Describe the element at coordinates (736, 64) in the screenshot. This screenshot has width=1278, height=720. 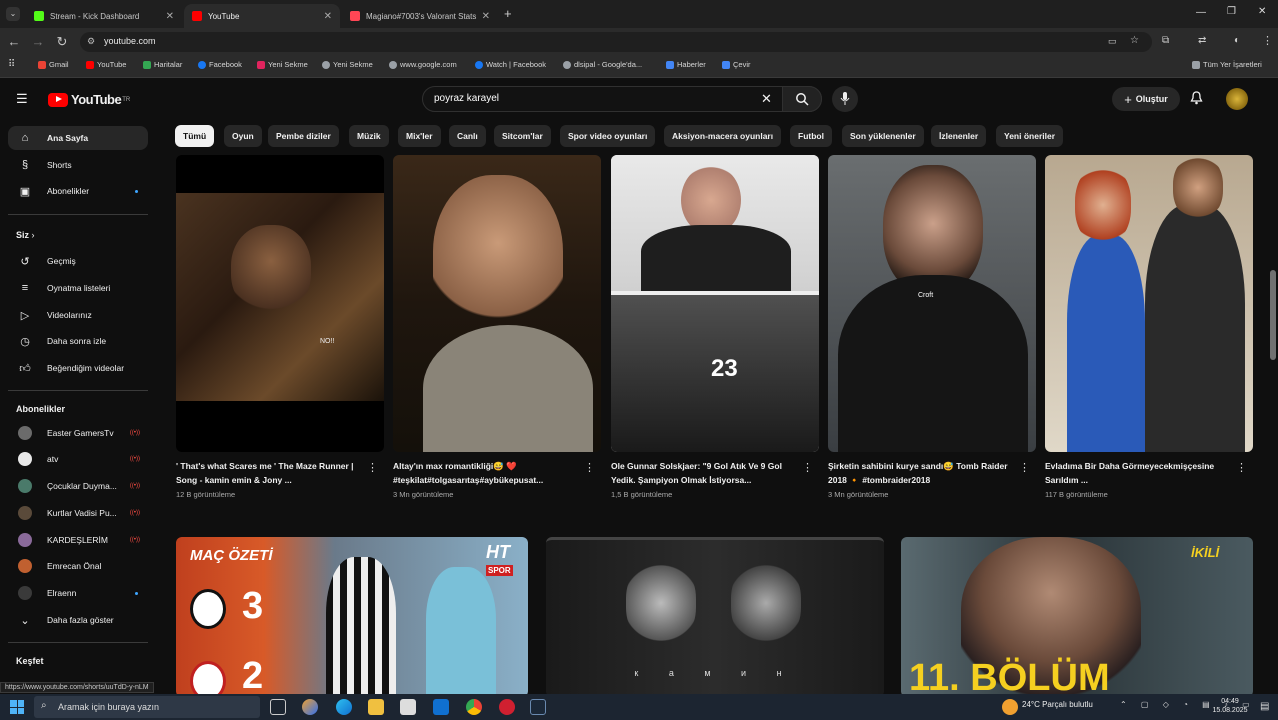
I see `bookmark-translate: Çevir` at that location.